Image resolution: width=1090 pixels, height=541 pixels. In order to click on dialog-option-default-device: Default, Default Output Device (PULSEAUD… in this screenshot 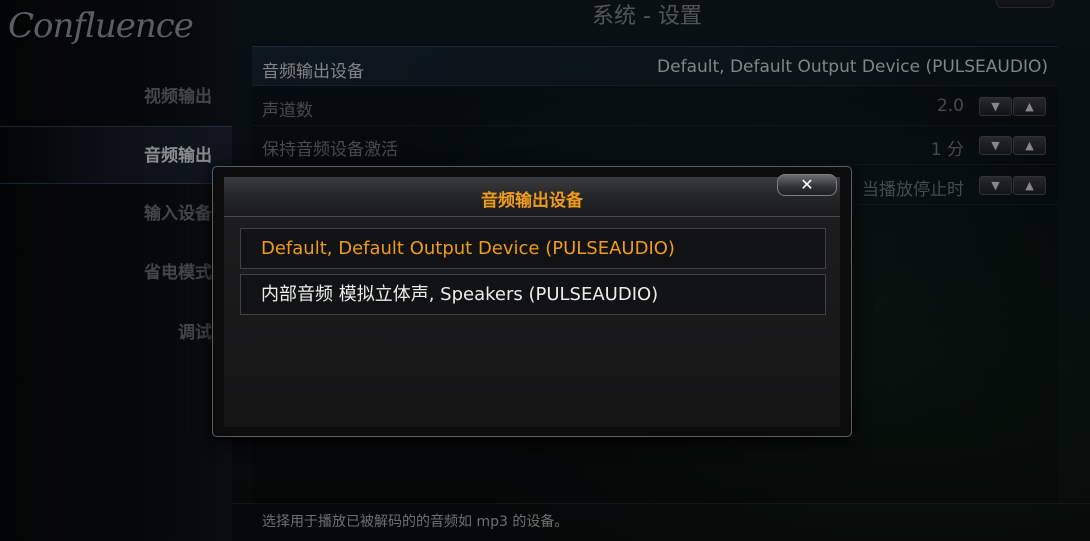, I will do `click(533, 248)`.